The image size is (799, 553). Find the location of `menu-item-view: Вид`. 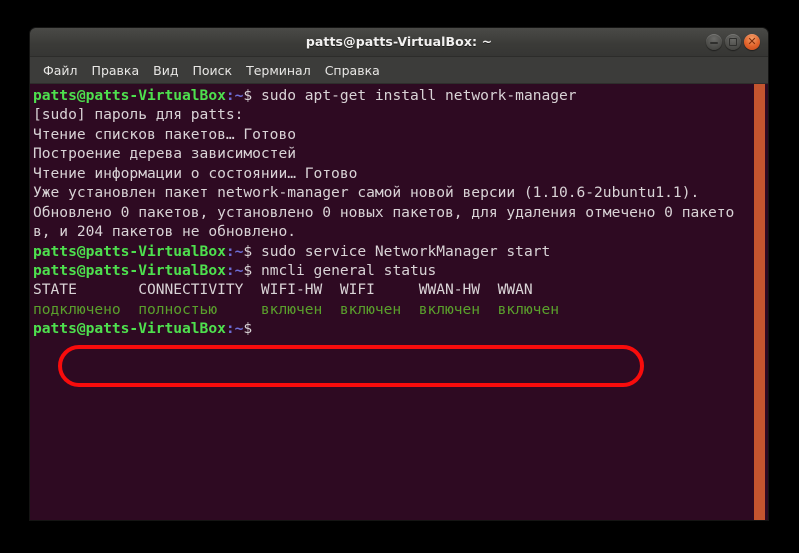

menu-item-view: Вид is located at coordinates (165, 70).